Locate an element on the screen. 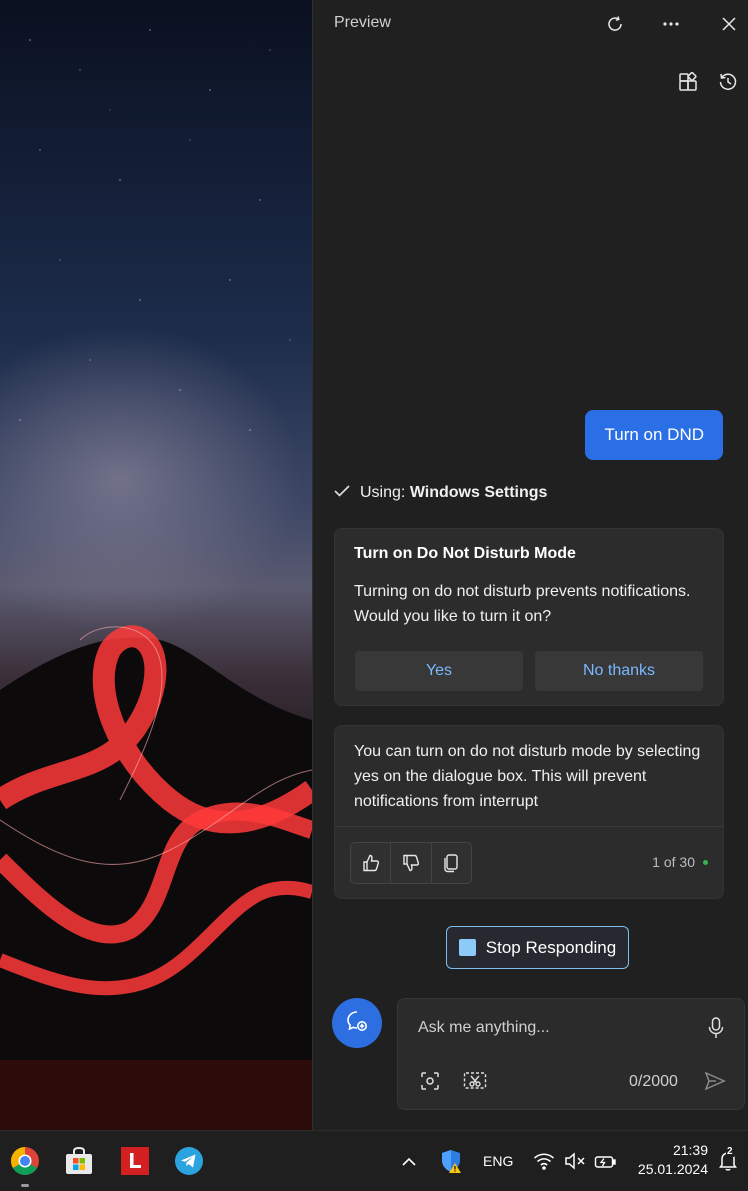 The image size is (748, 1191). close-icon is located at coordinates (729, 24).